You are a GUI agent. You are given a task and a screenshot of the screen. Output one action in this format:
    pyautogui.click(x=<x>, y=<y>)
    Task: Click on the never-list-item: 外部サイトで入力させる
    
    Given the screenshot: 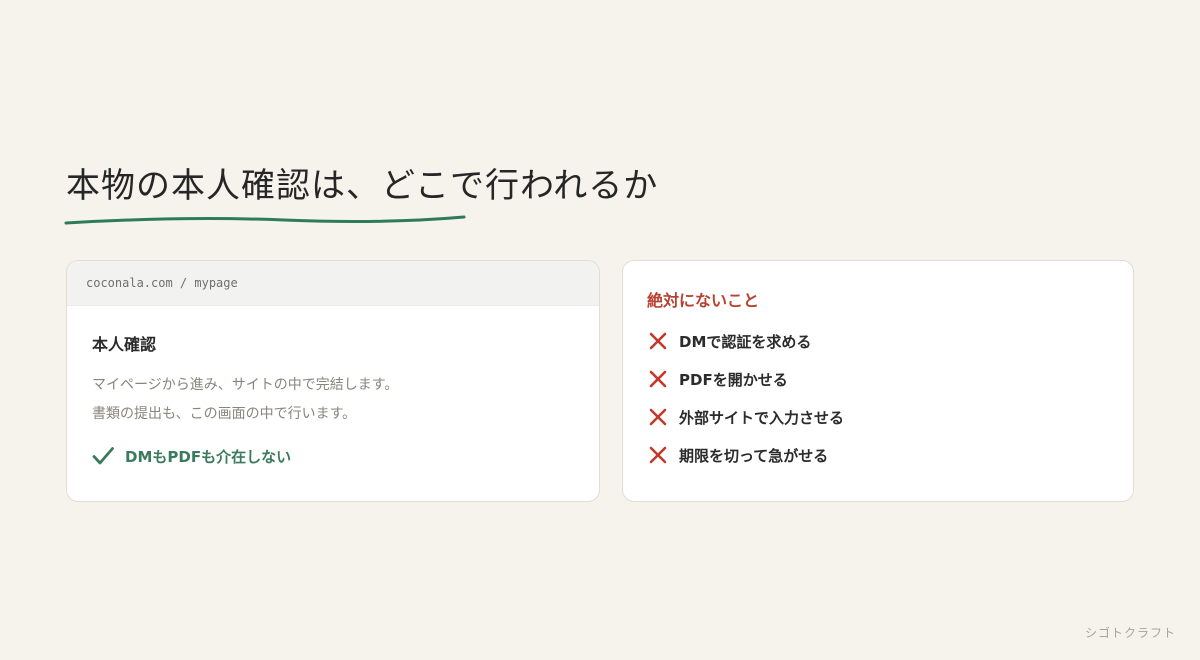 What is the action you would take?
    pyautogui.click(x=745, y=417)
    